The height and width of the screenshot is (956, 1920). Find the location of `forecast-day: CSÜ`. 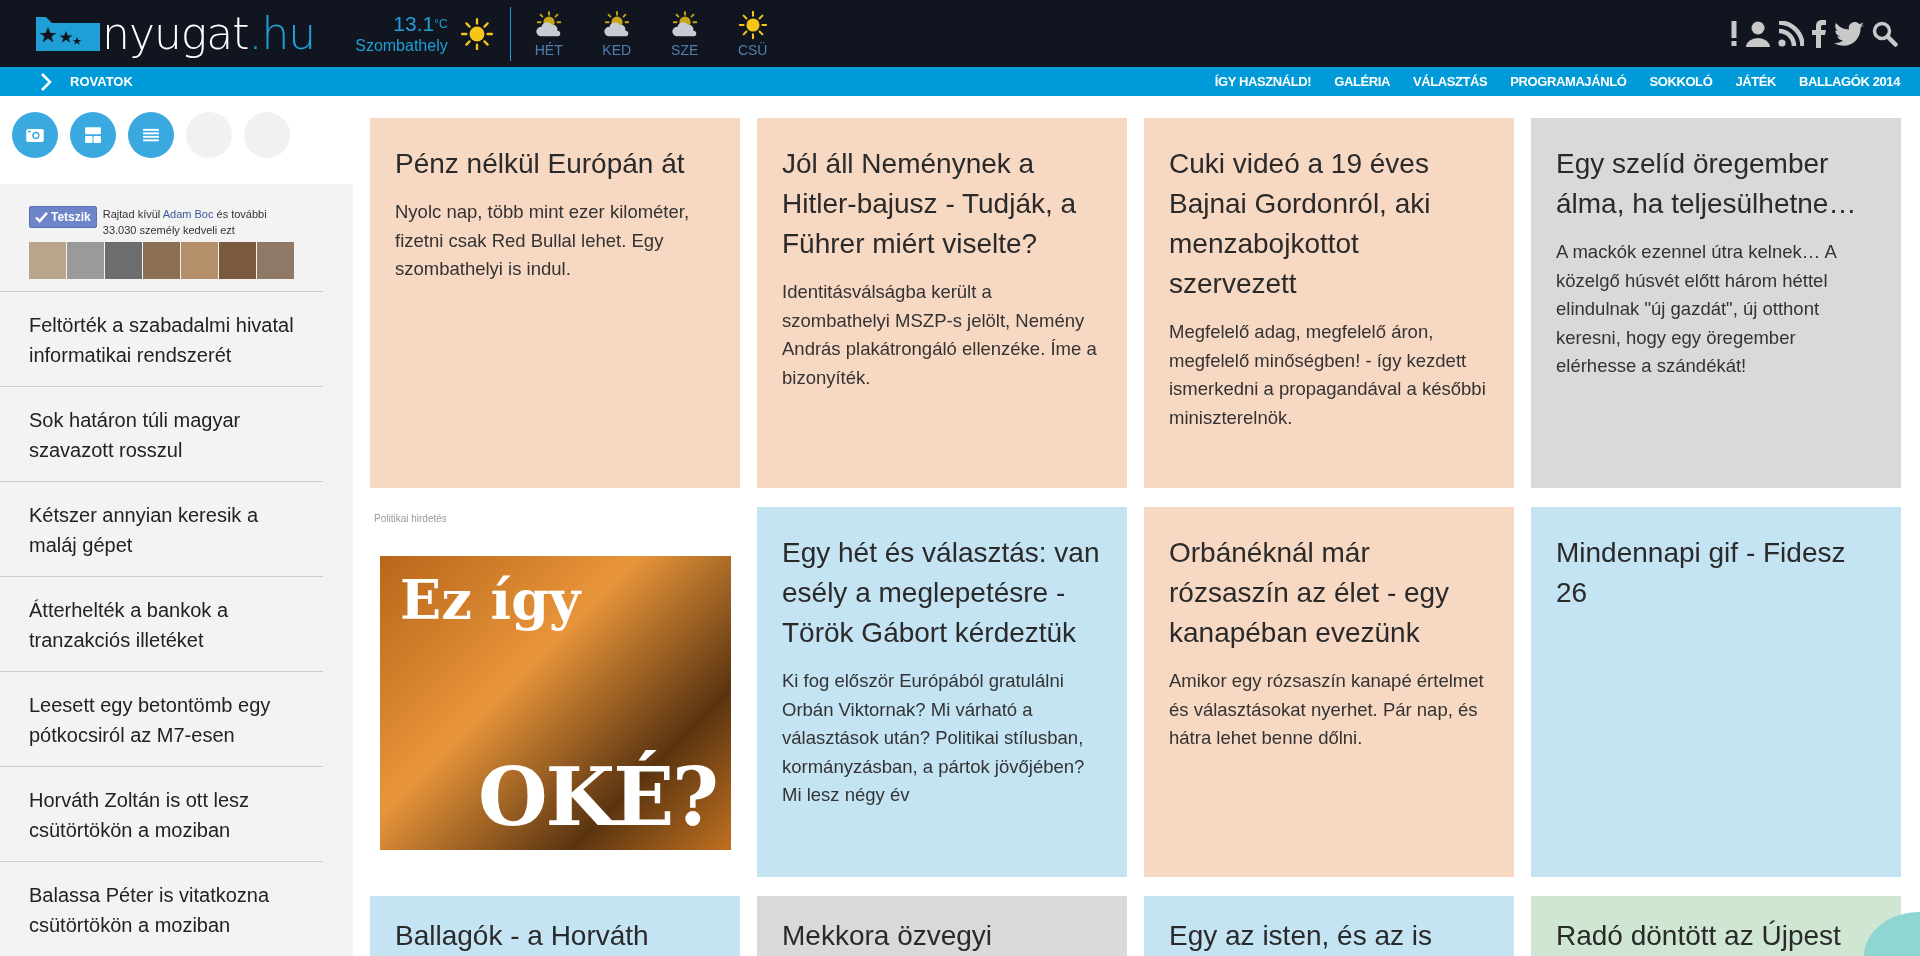

forecast-day: CSÜ is located at coordinates (752, 49).